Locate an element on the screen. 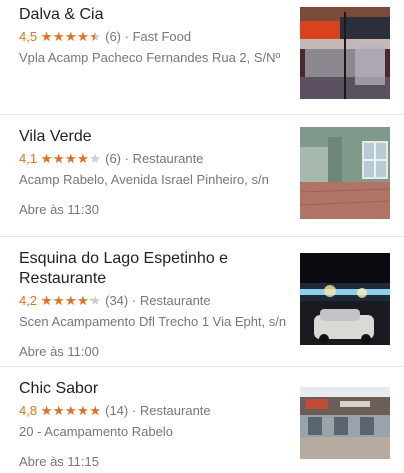 The image size is (404, 473). rating-value: 4,8 is located at coordinates (28, 410).